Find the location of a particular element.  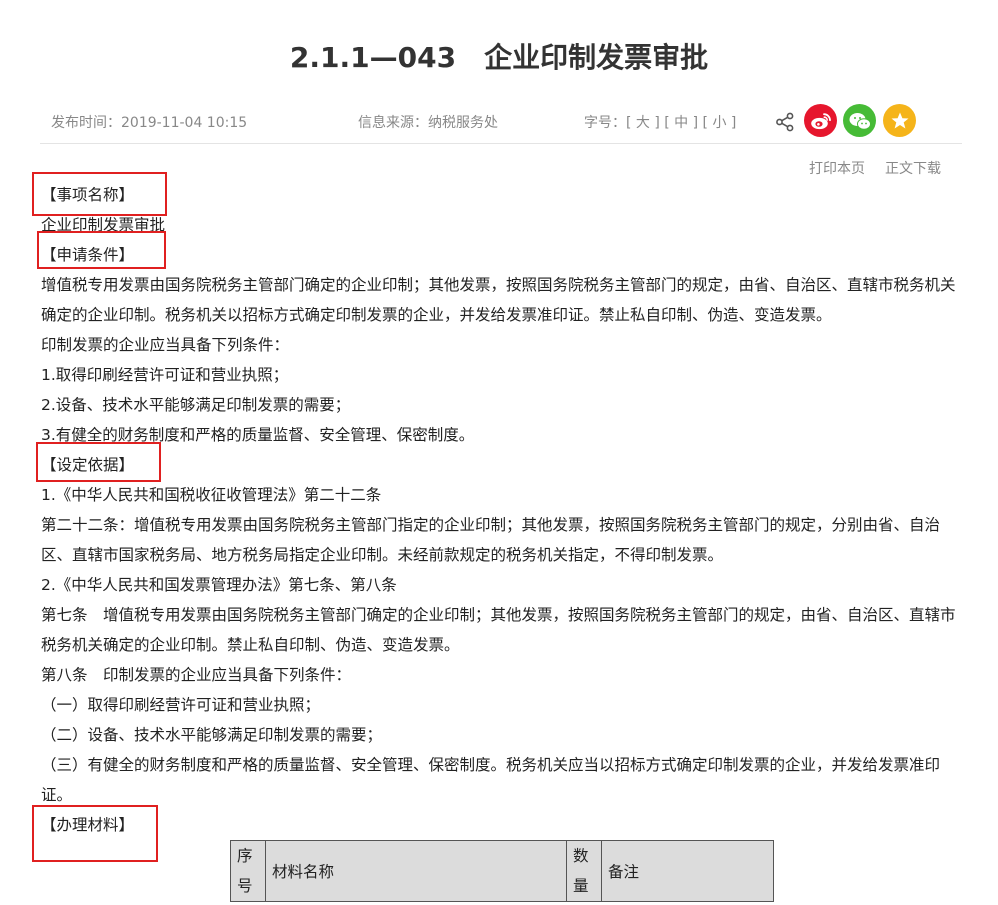

page-title: 2.1.1—043 企业印制发票审批 is located at coordinates (499, 56).